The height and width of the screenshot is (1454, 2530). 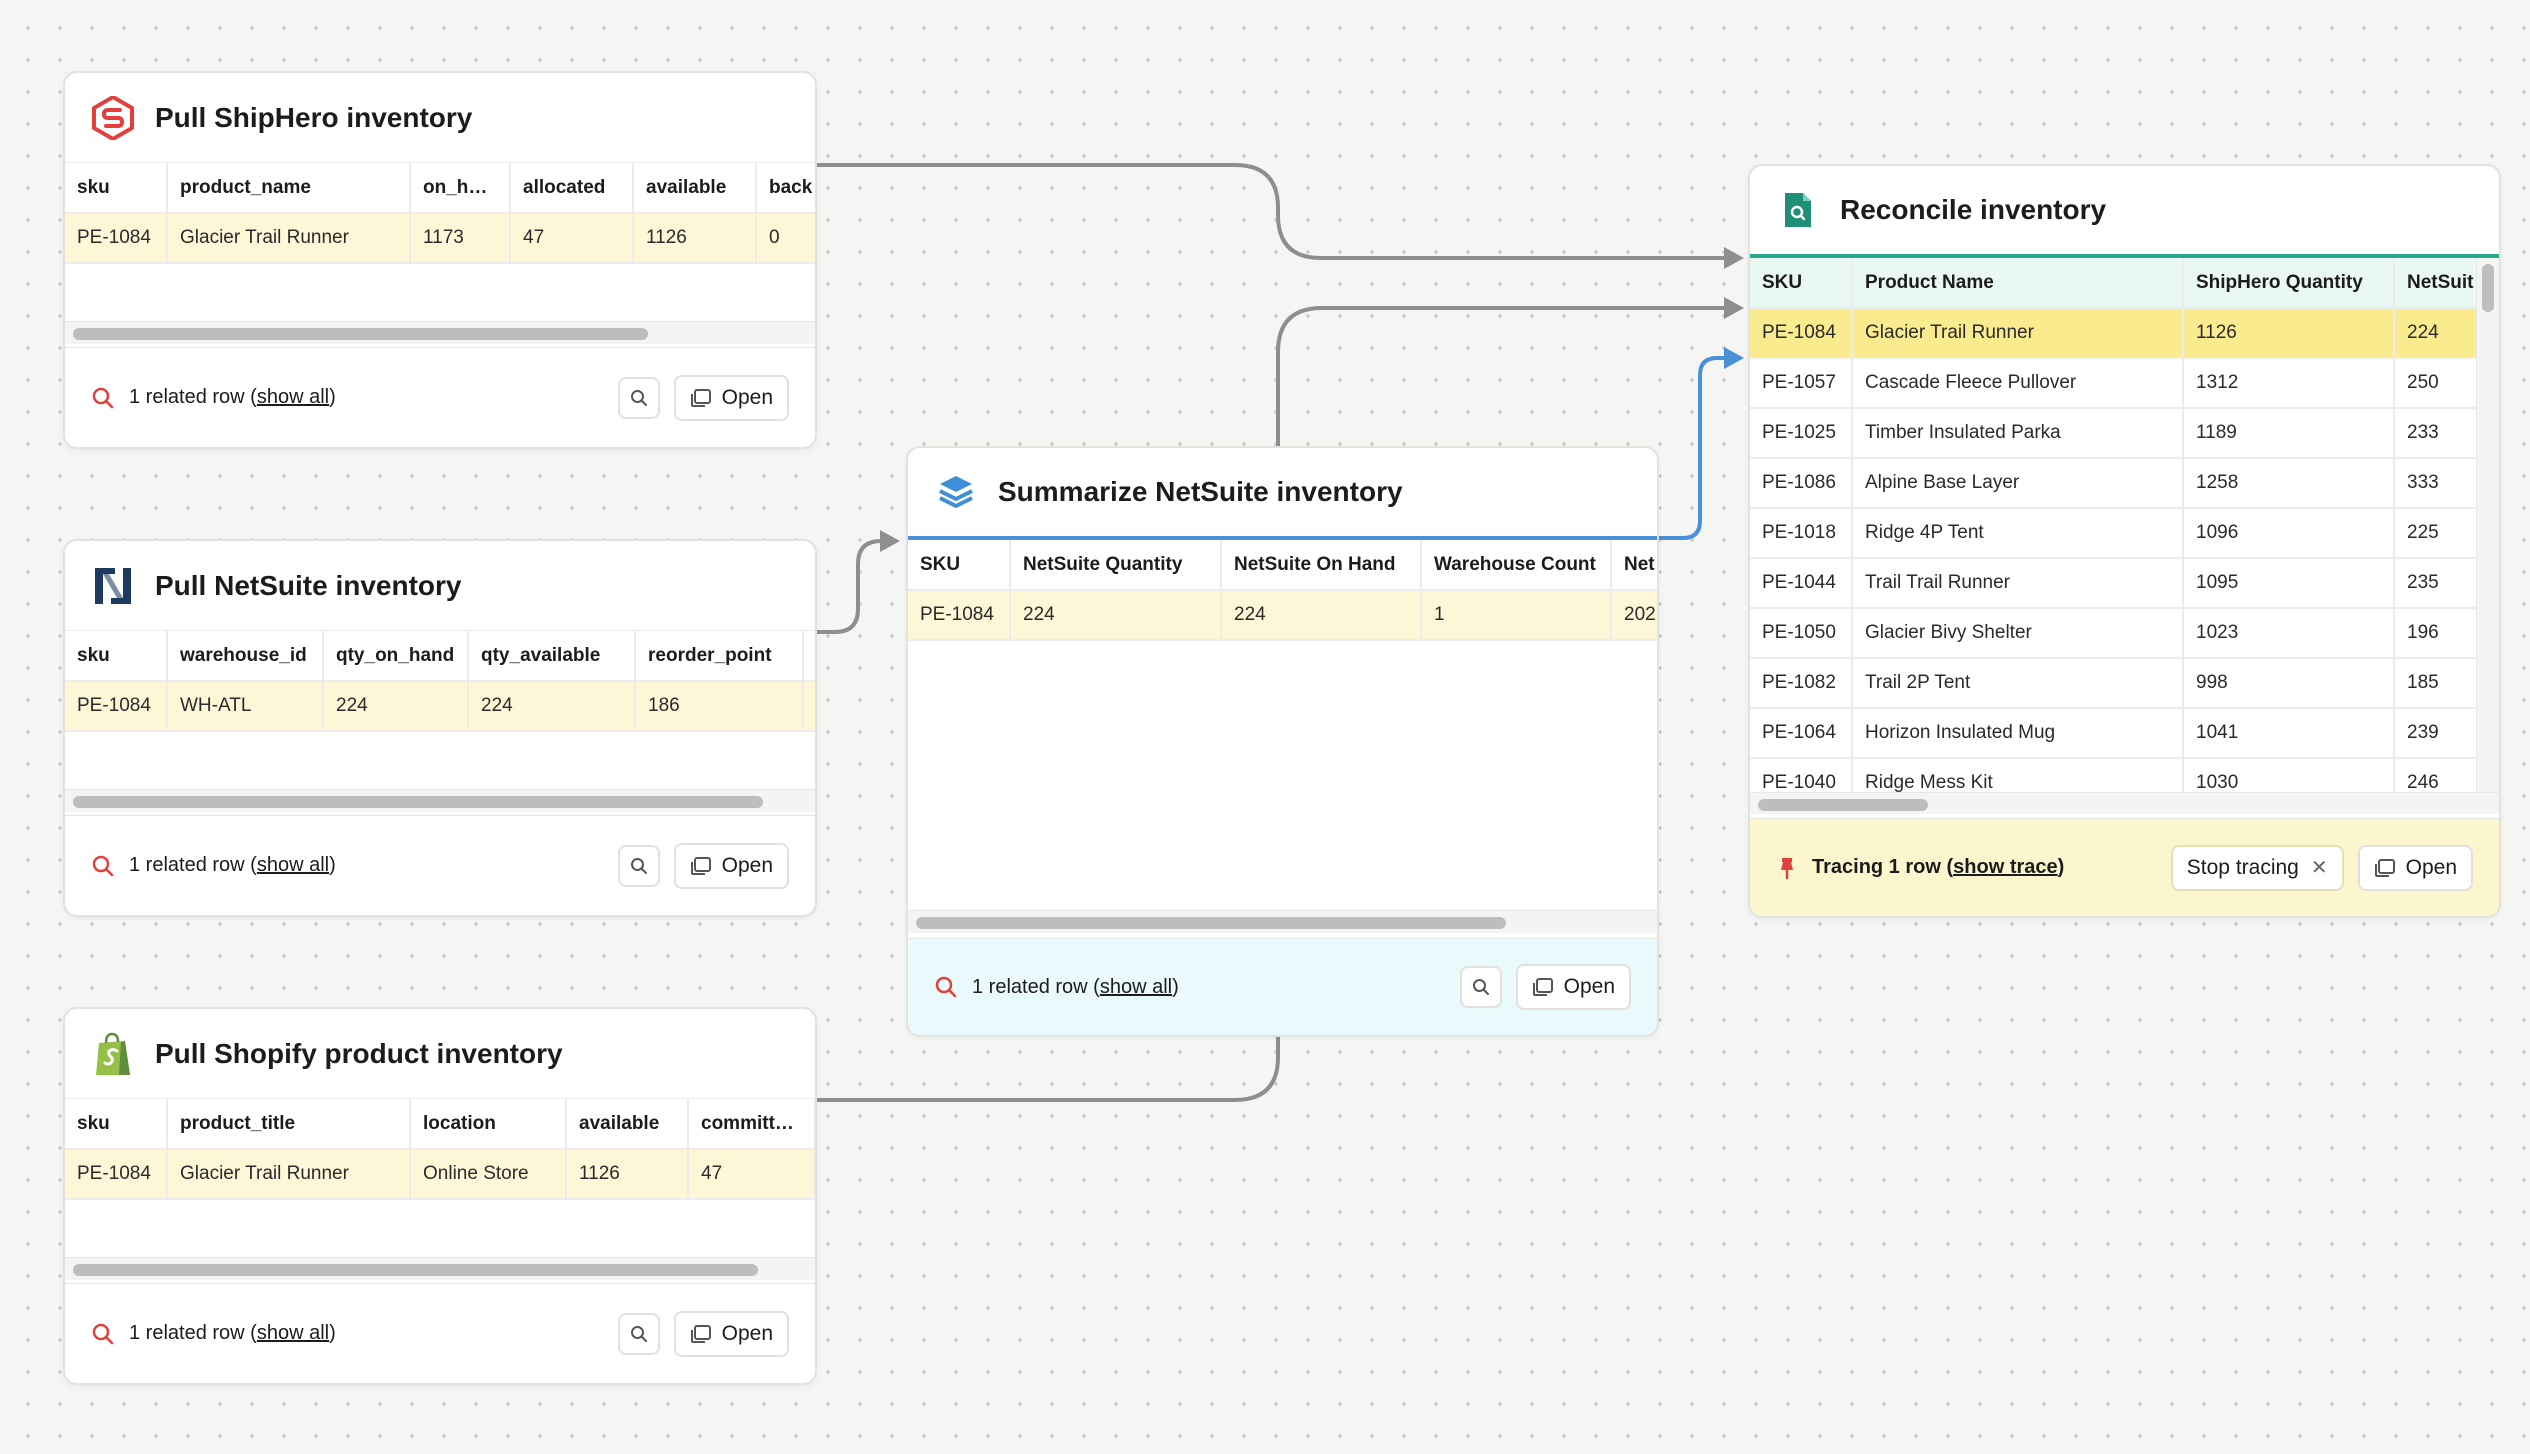 What do you see at coordinates (1516, 565) in the screenshot?
I see `column-header: Warehouse Count` at bounding box center [1516, 565].